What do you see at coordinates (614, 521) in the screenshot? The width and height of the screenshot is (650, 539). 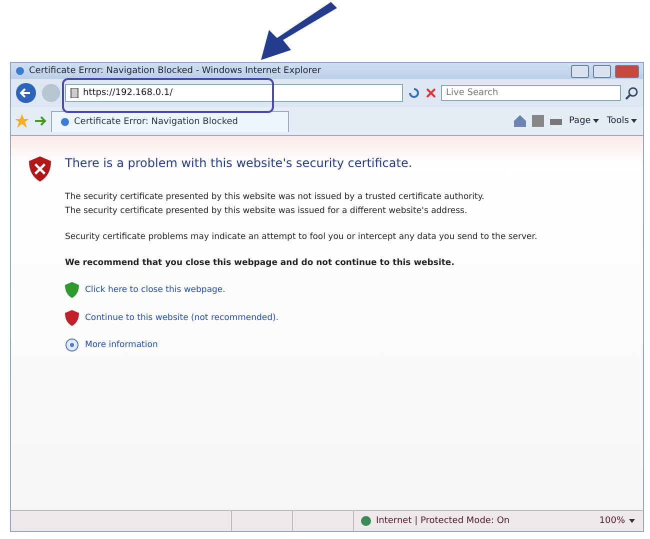 I see `zoom-level: 100%` at bounding box center [614, 521].